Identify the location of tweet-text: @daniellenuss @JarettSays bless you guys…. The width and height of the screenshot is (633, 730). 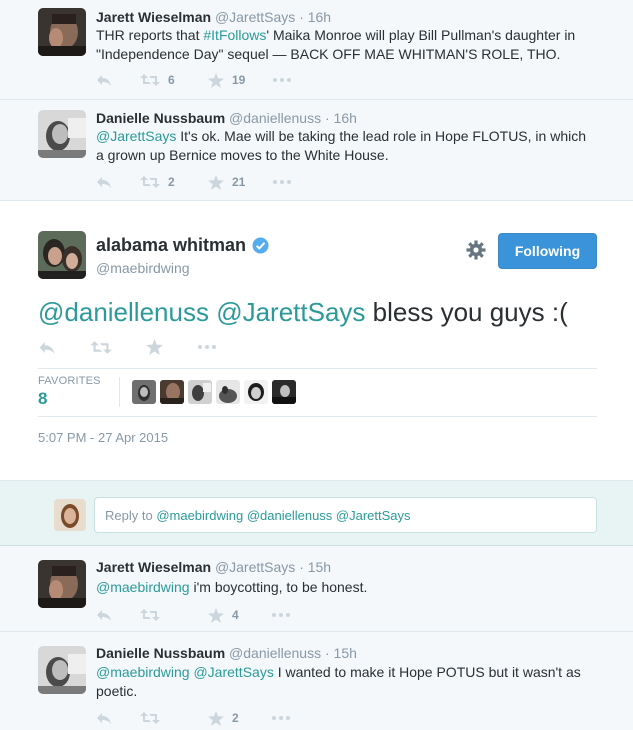
(303, 312).